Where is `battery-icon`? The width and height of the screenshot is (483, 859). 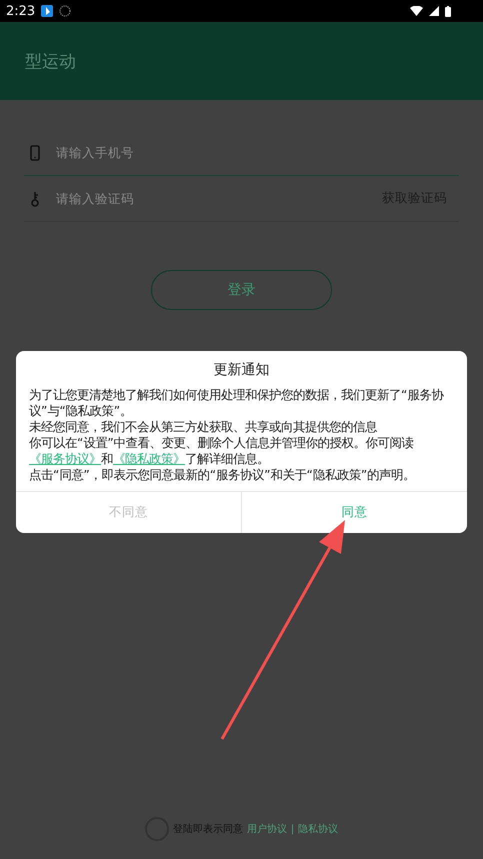
battery-icon is located at coordinates (448, 11).